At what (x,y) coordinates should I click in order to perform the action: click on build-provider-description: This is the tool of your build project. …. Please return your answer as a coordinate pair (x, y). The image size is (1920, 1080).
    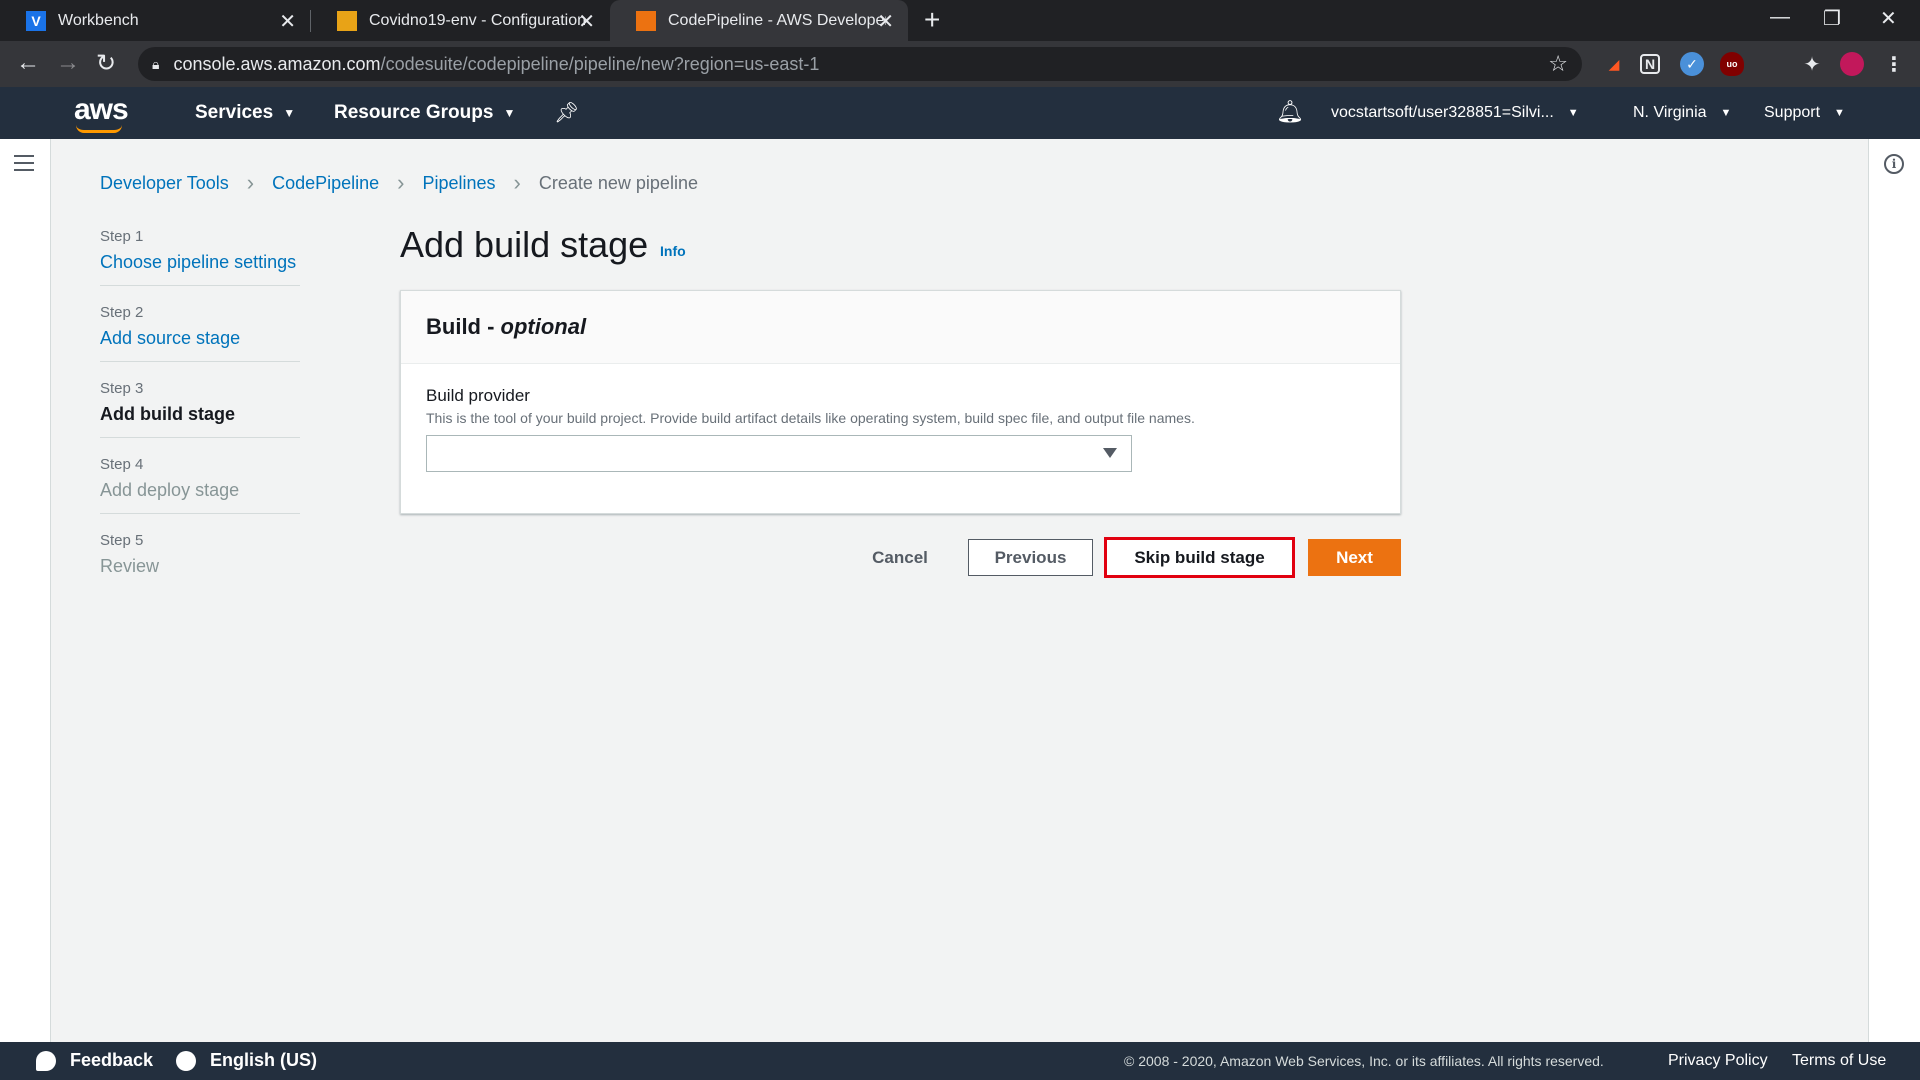
    Looking at the image, I should click on (810, 418).